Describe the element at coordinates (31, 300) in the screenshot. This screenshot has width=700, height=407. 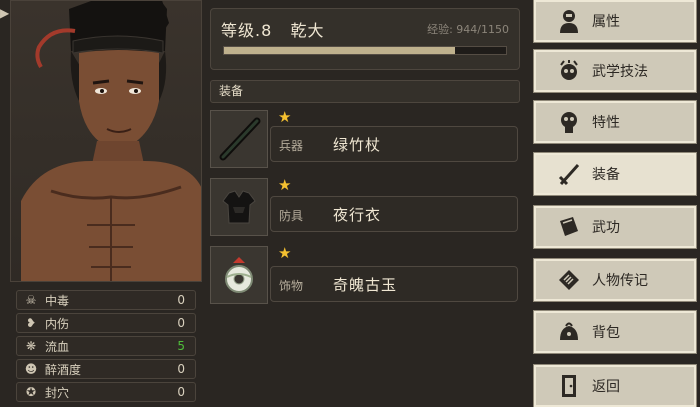
I see `skull-icon: ☠` at that location.